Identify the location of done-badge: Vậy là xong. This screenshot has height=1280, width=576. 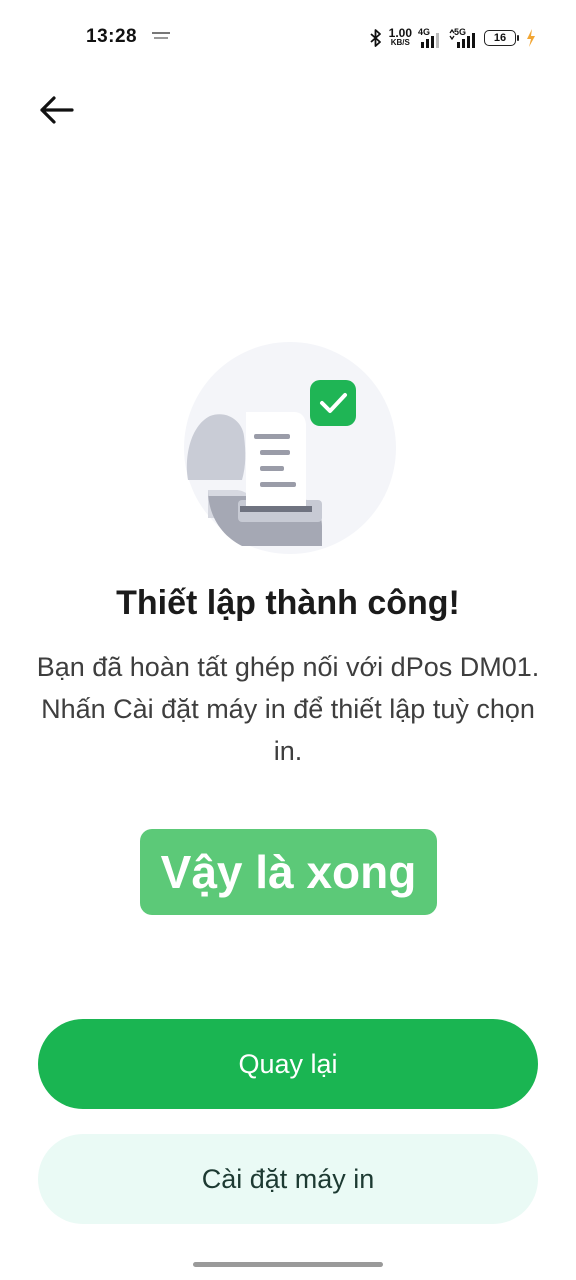
(288, 872).